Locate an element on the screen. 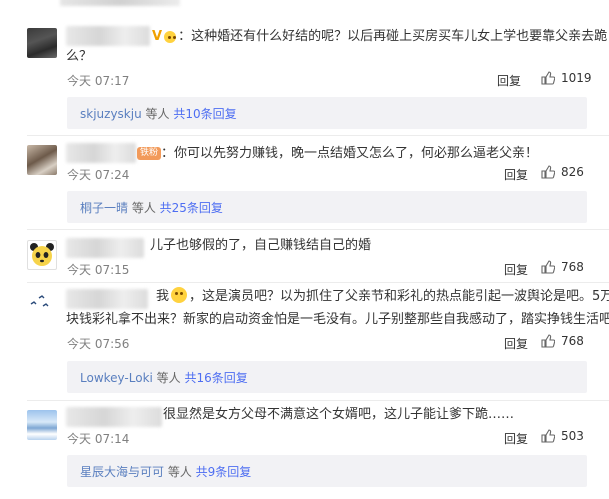  blurred-top-text is located at coordinates (120, 3).